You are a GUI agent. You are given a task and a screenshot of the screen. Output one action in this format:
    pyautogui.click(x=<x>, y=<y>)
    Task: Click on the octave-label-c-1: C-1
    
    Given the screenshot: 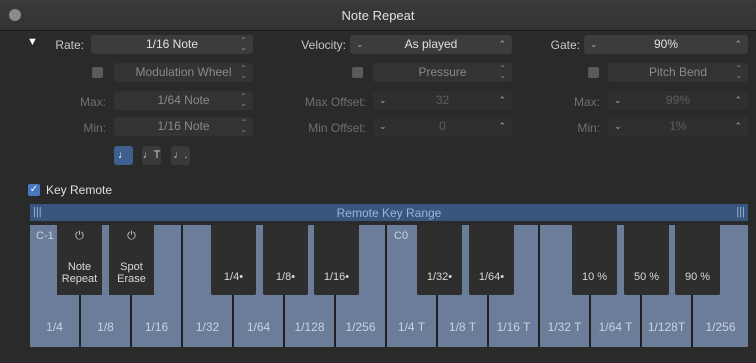 What is the action you would take?
    pyautogui.click(x=45, y=236)
    